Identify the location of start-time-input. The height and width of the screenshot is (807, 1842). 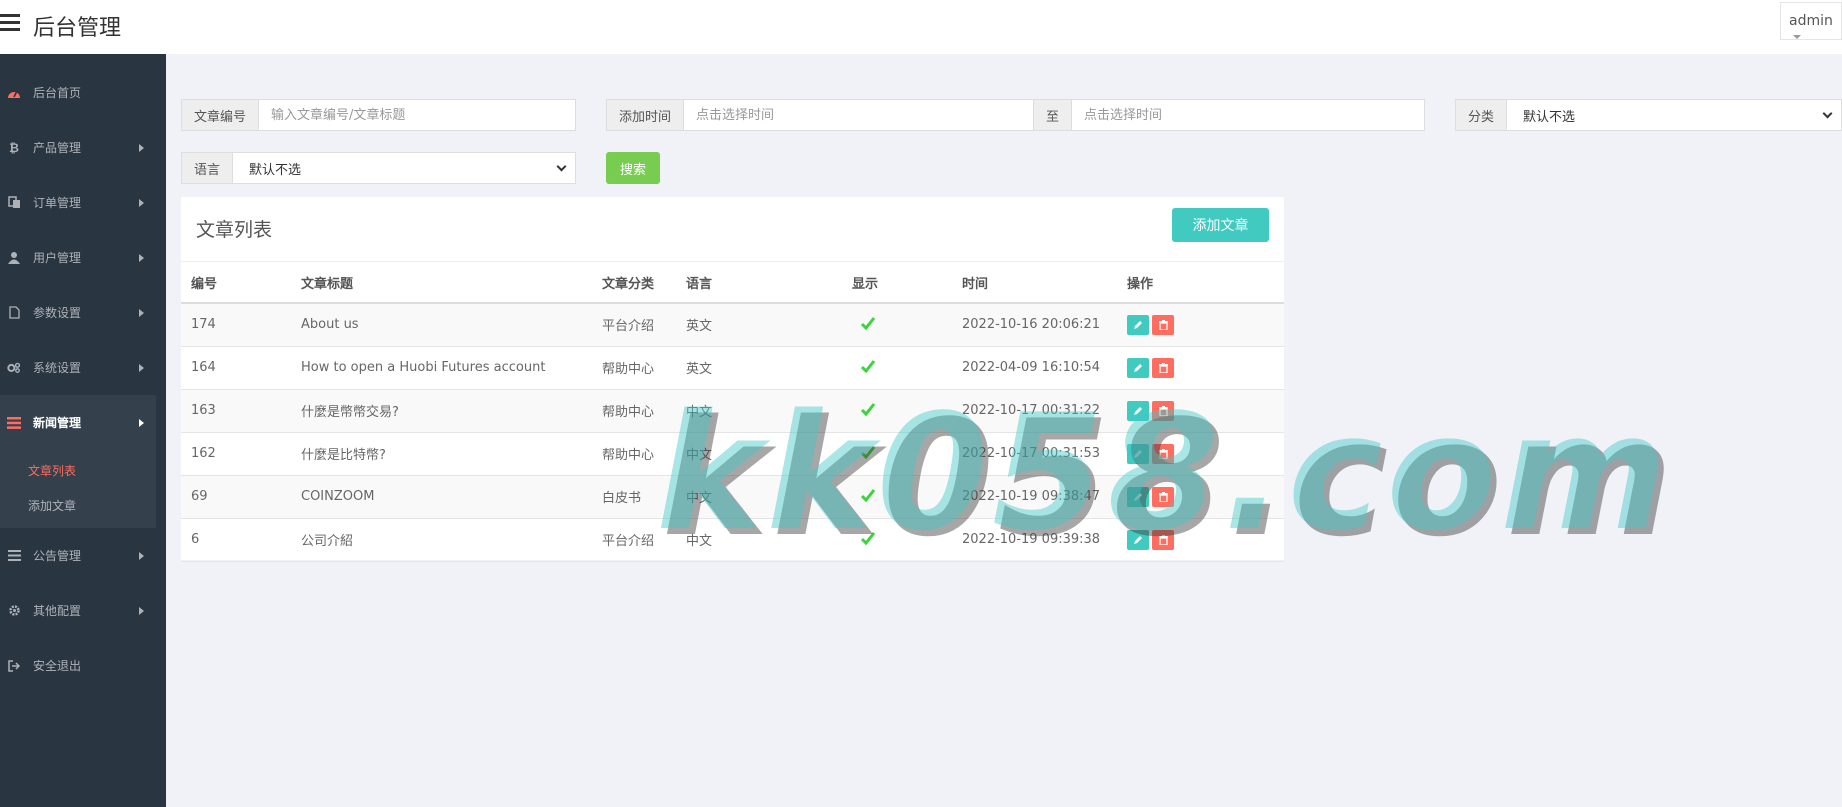
(859, 115).